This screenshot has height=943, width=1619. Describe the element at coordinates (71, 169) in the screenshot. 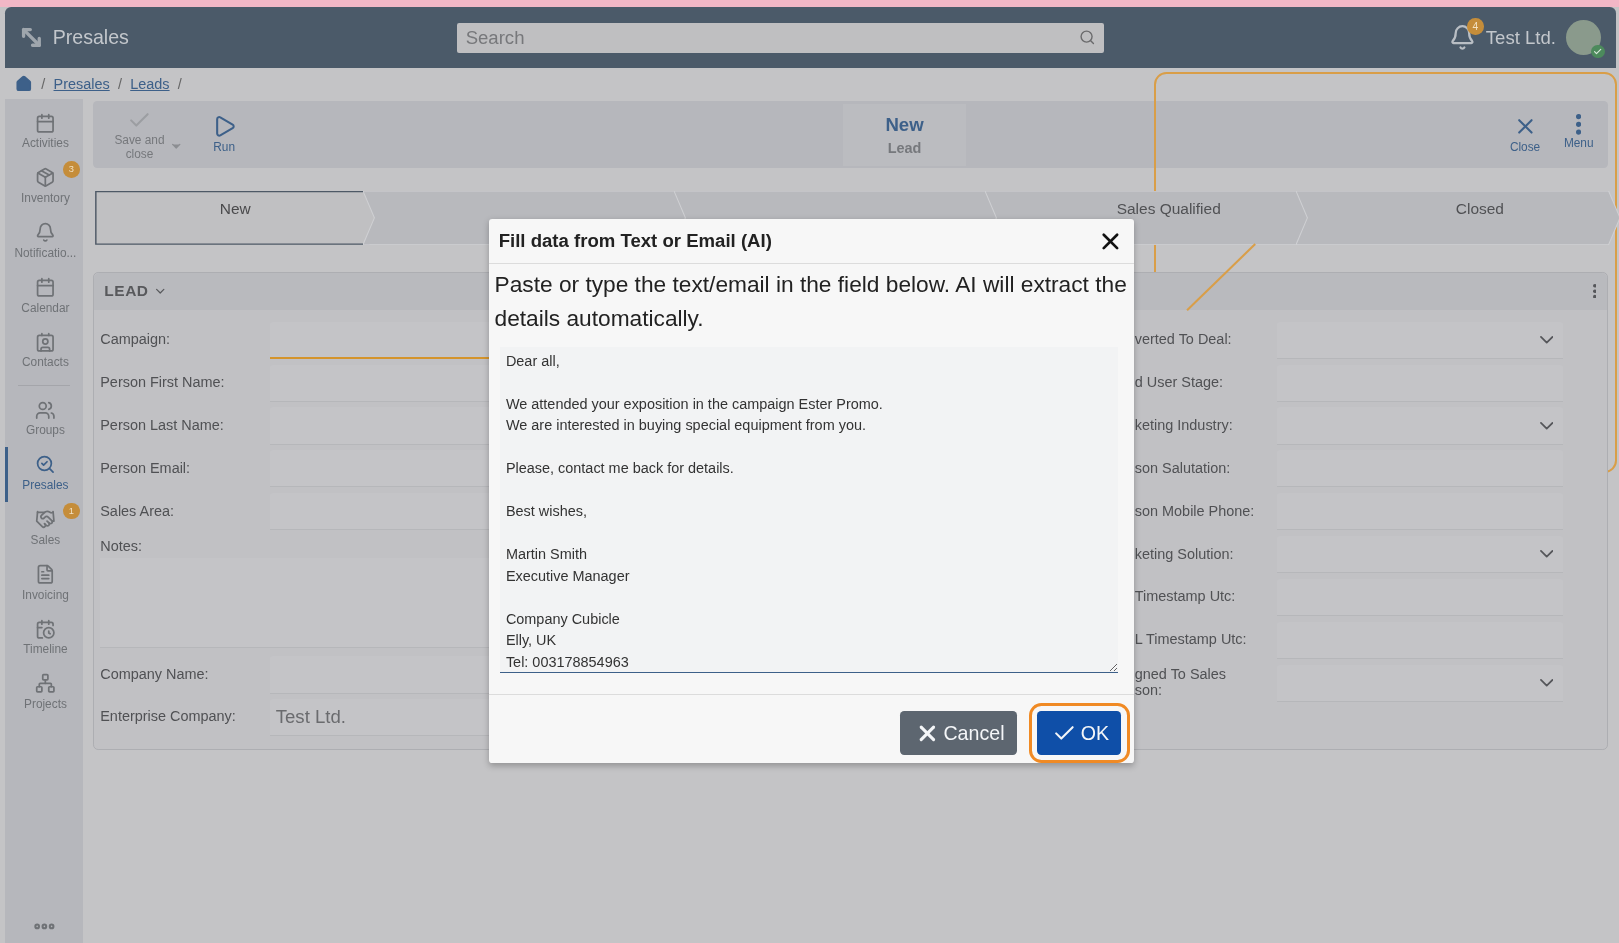

I see `count-badge: 3` at that location.